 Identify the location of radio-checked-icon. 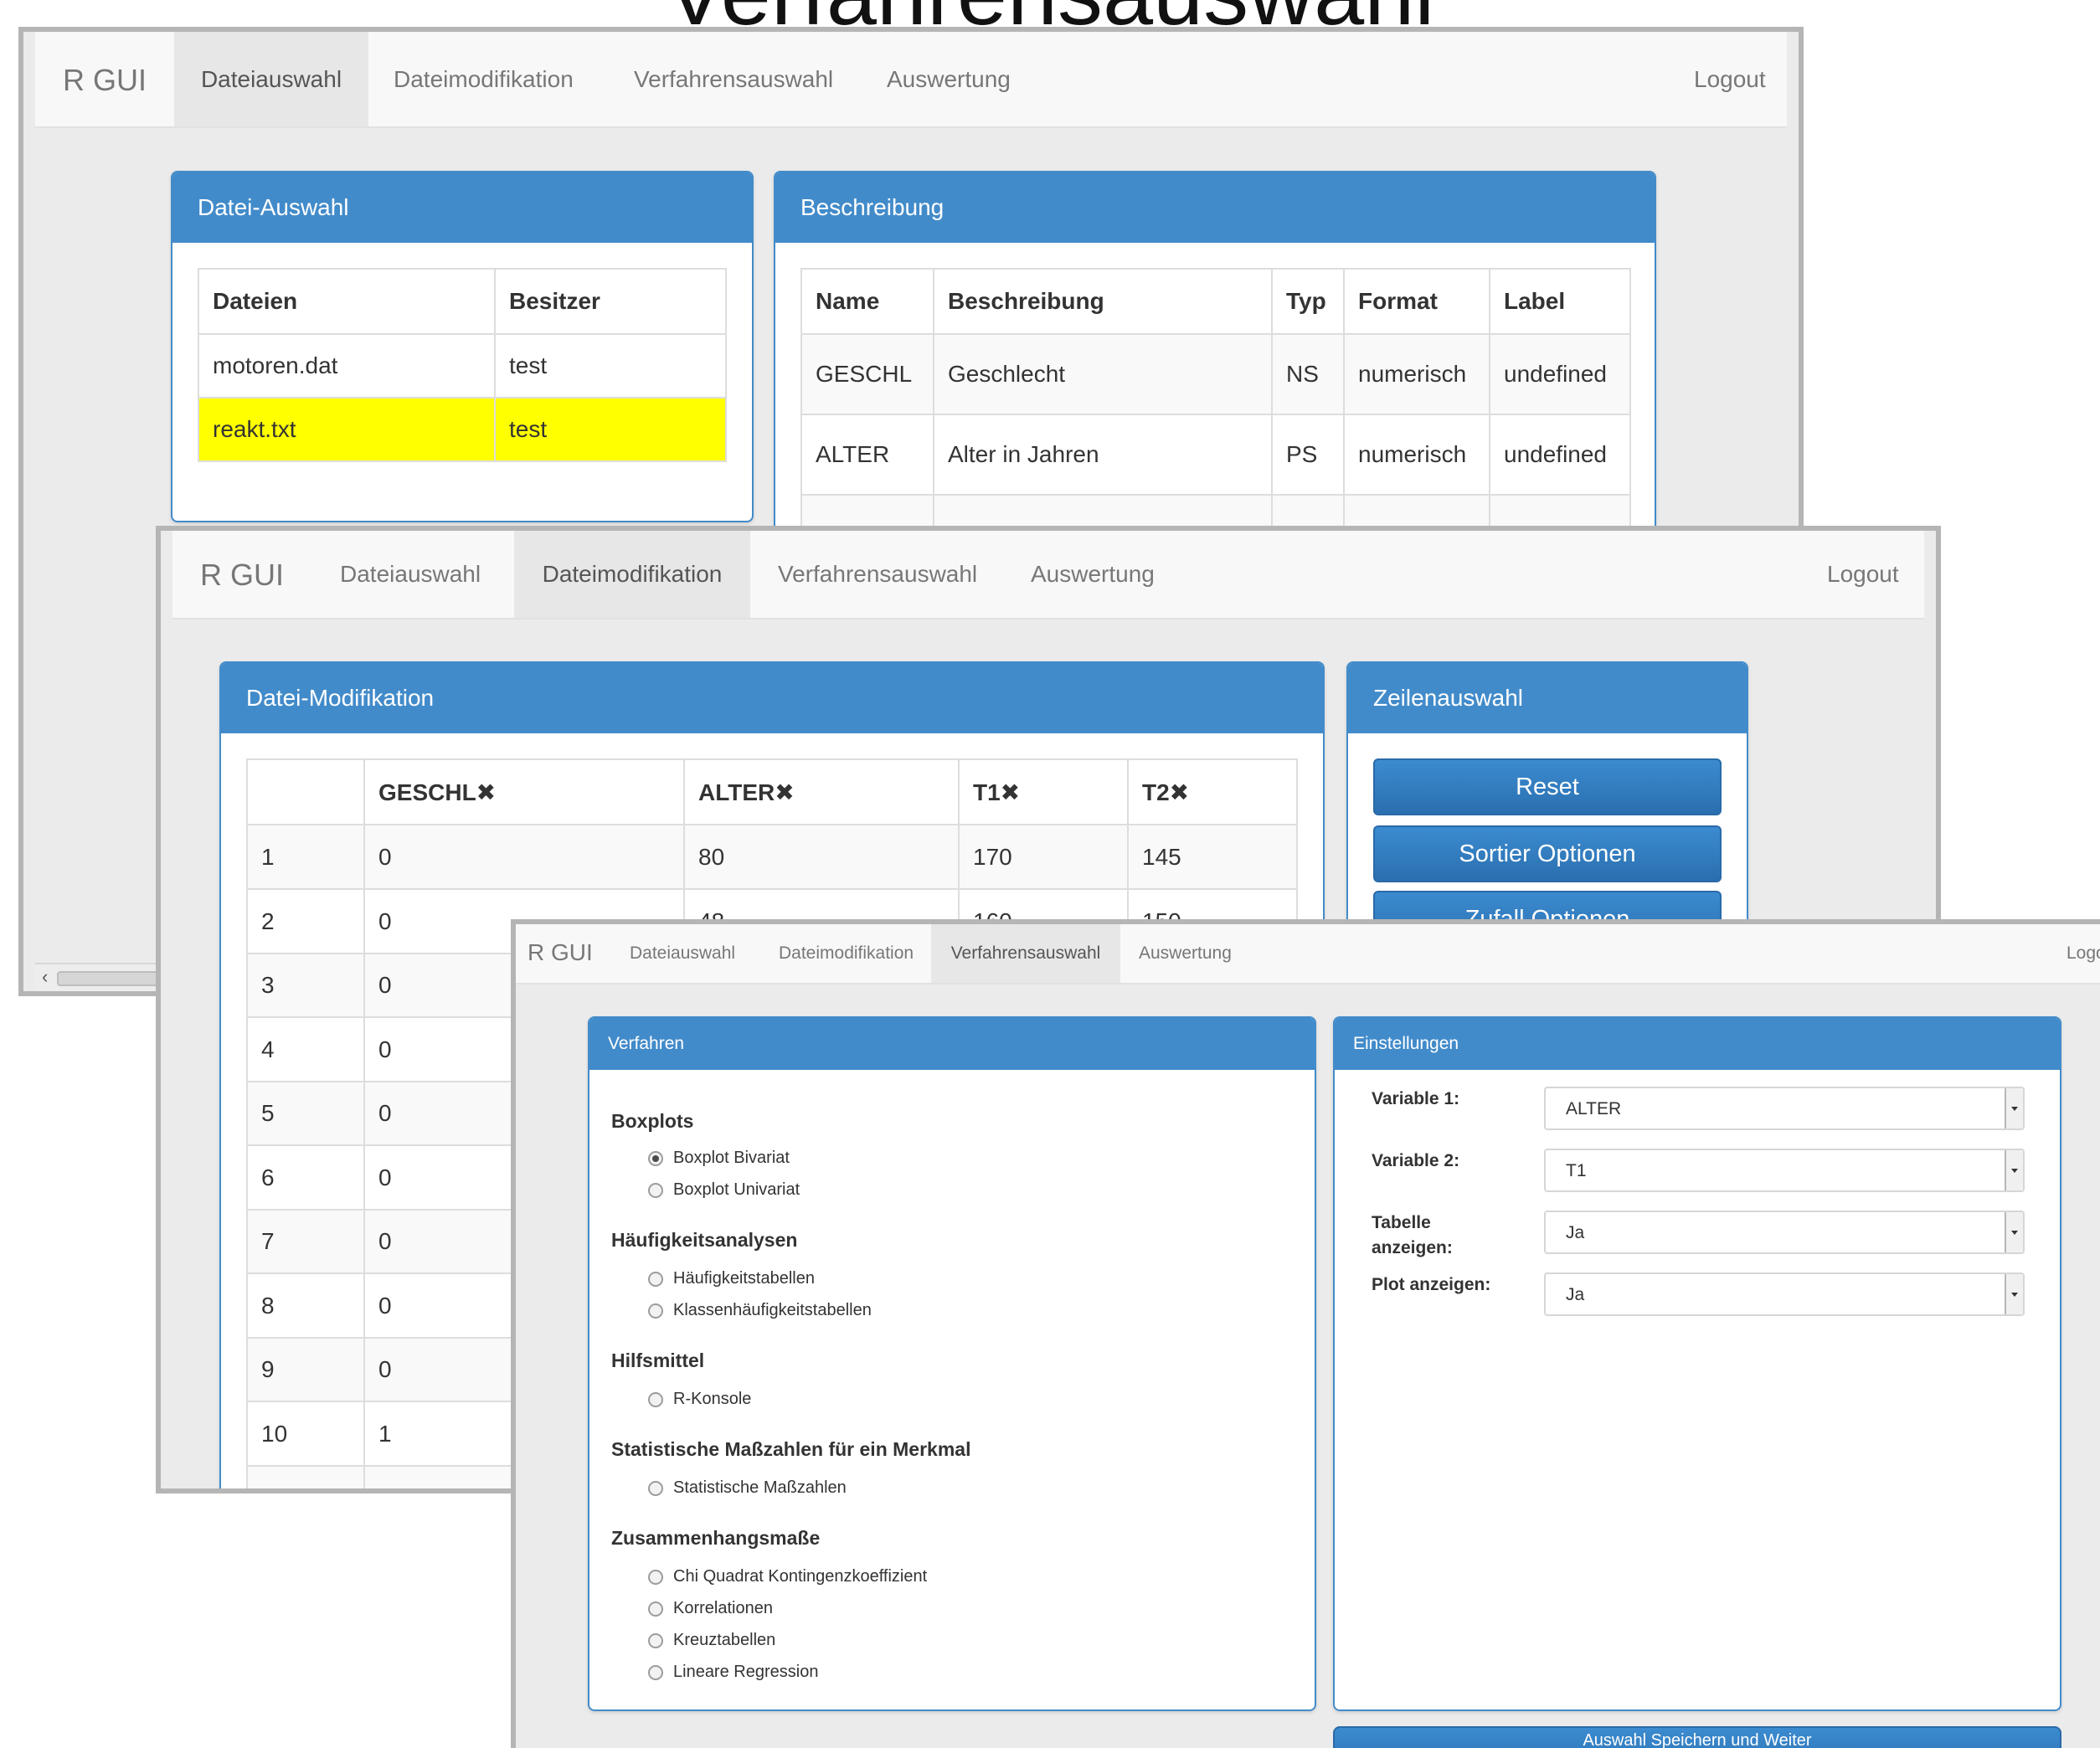
(656, 1158).